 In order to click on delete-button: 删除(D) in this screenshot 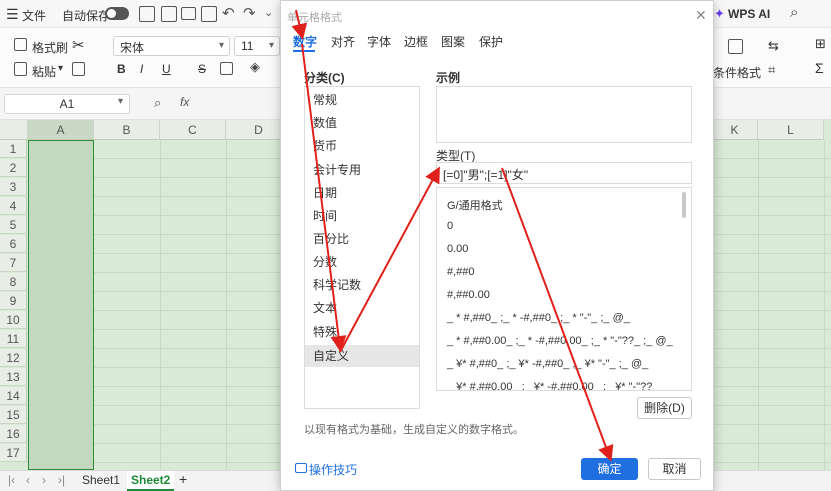, I will do `click(664, 408)`.